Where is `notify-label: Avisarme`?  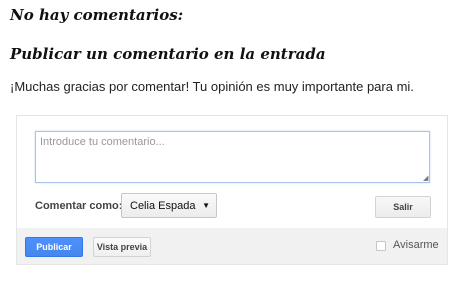
notify-label: Avisarme is located at coordinates (416, 245).